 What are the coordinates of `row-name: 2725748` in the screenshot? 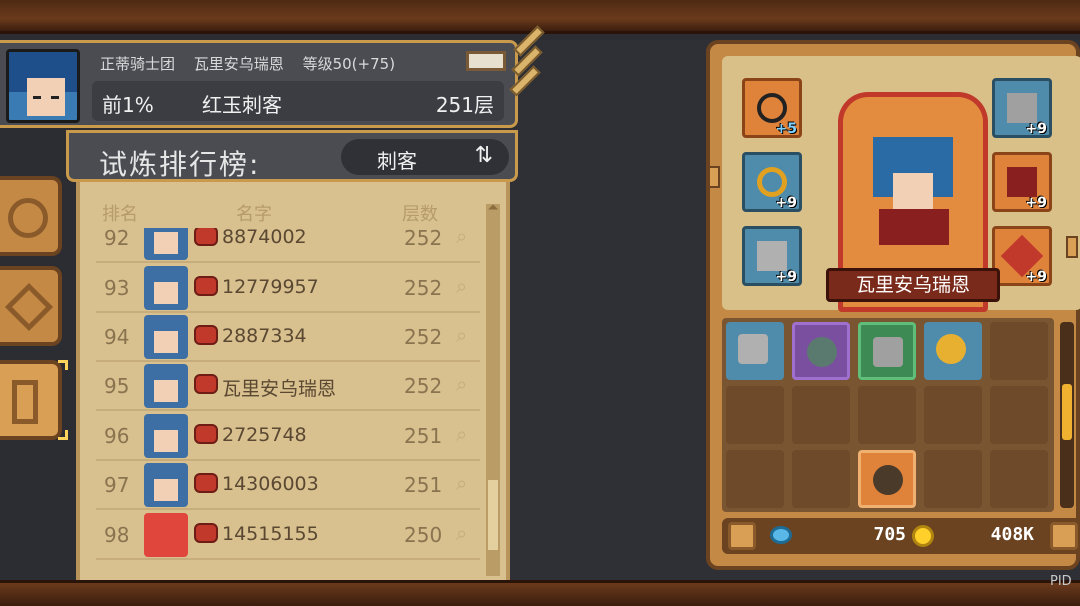 It's located at (264, 435).